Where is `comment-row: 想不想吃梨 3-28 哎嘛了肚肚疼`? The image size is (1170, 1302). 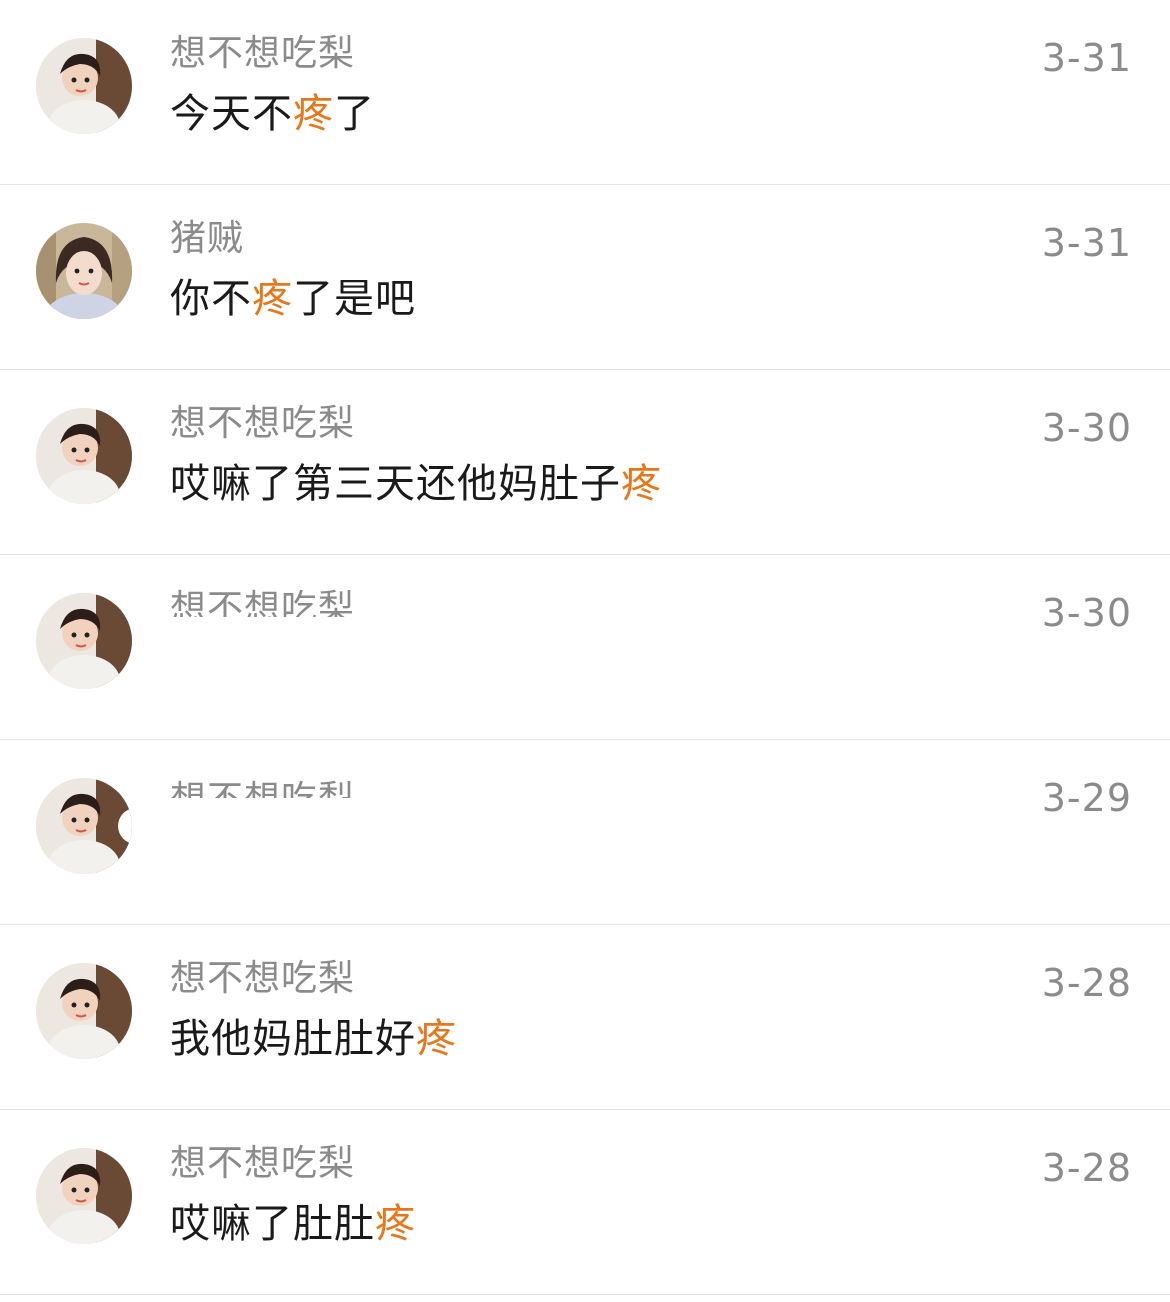
comment-row: 想不想吃梨 3-28 哎嘛了肚肚疼 is located at coordinates (585, 1202).